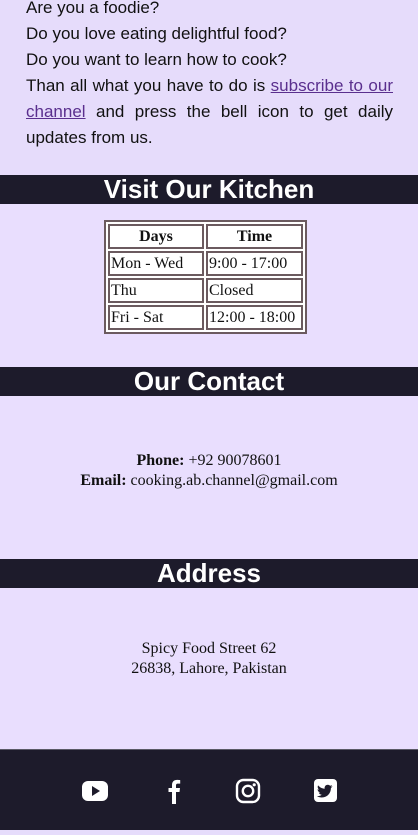  Describe the element at coordinates (95, 791) in the screenshot. I see `youtube-icon` at that location.